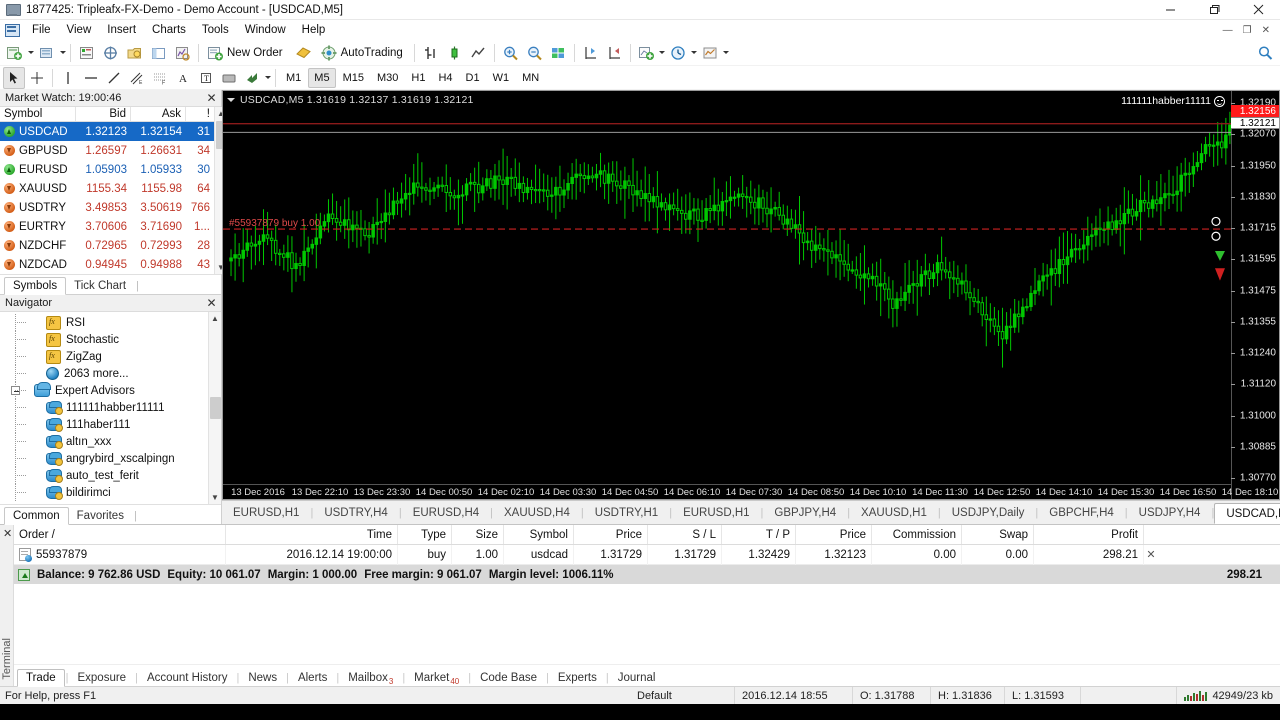 Image resolution: width=1280 pixels, height=720 pixels. Describe the element at coordinates (510, 53) in the screenshot. I see `zoom-in-button` at that location.